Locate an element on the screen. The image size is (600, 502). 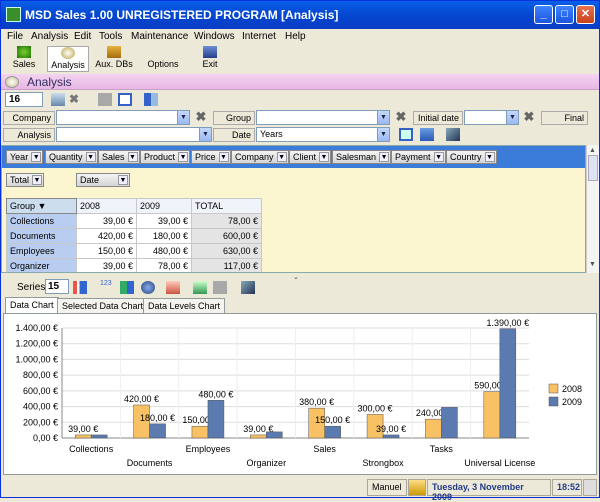
table-icon is located at coordinates (406, 134).